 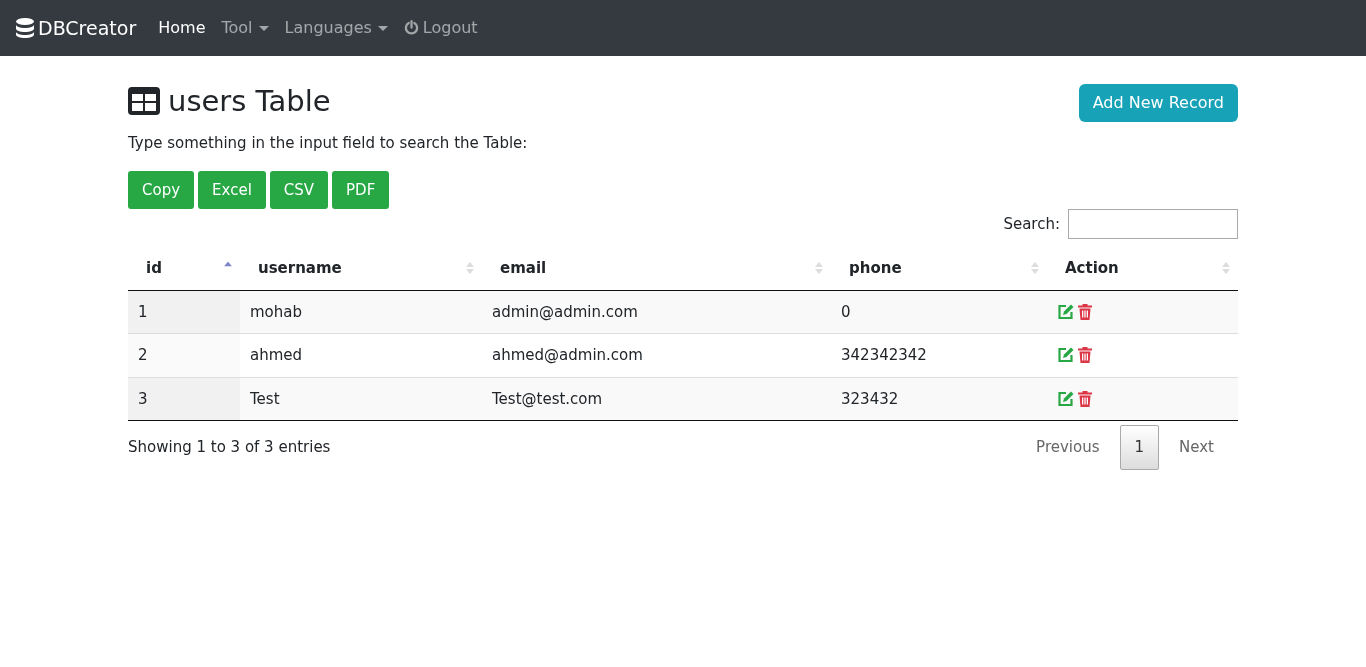 What do you see at coordinates (939, 399) in the screenshot?
I see `table-cell: 323432` at bounding box center [939, 399].